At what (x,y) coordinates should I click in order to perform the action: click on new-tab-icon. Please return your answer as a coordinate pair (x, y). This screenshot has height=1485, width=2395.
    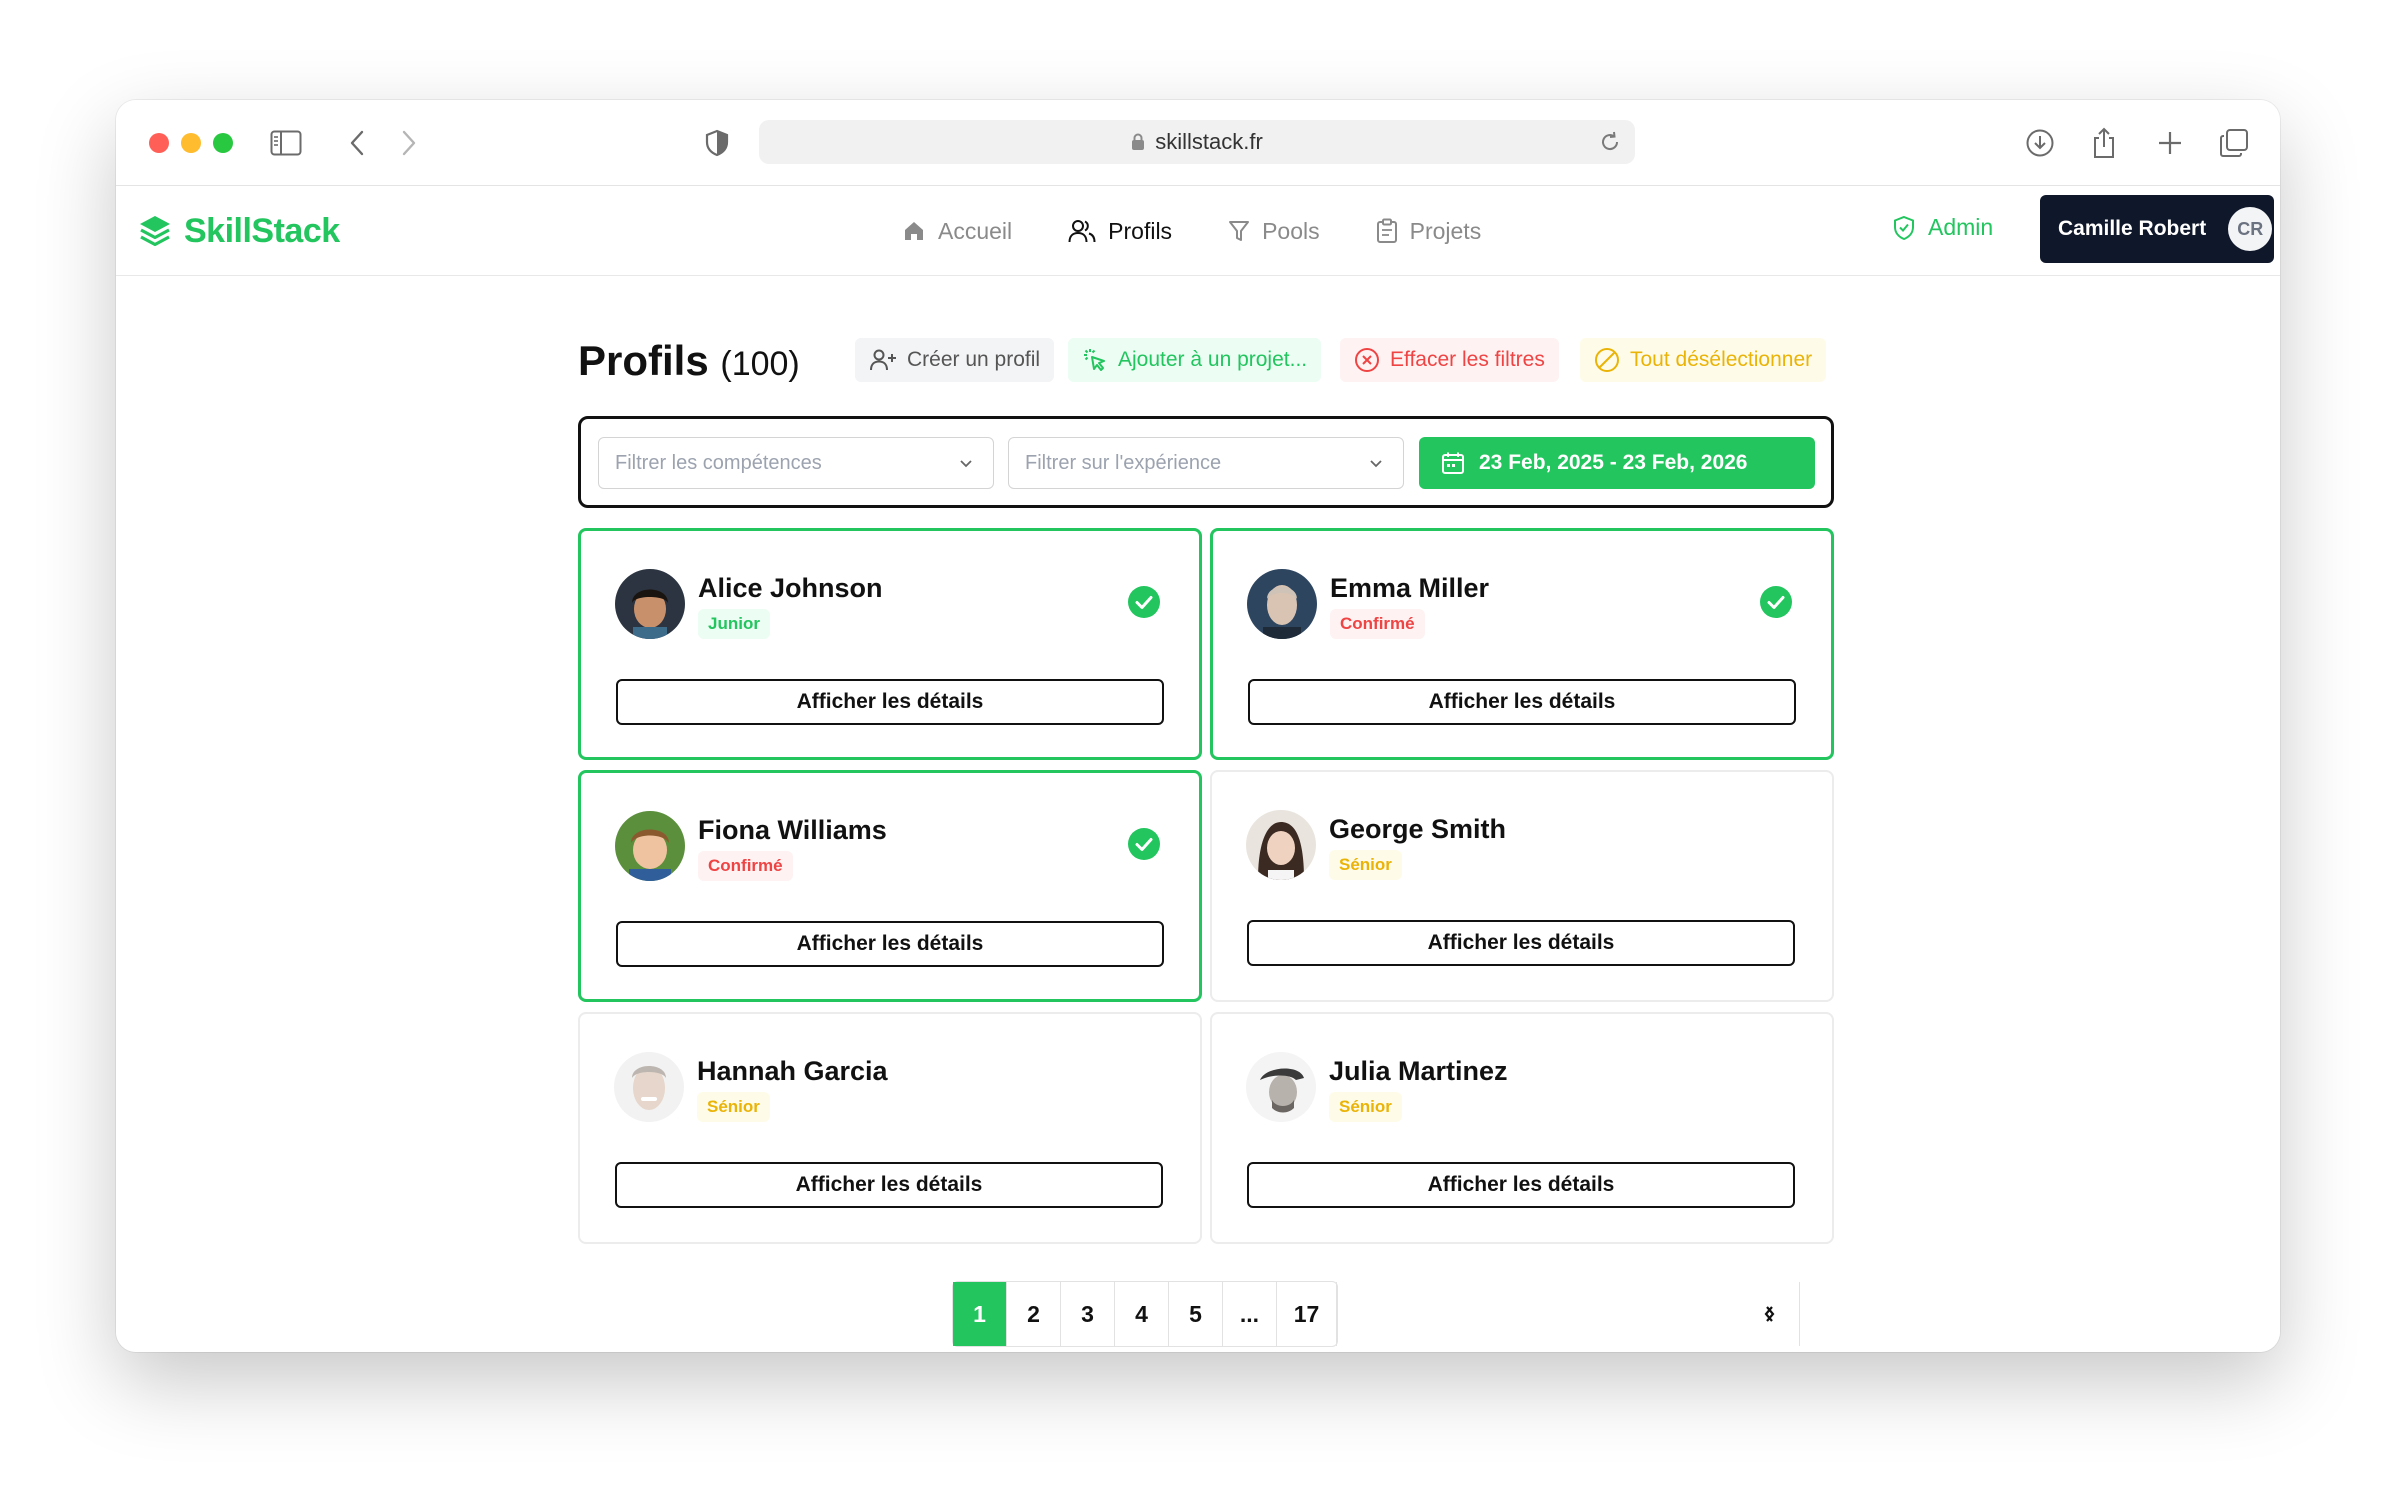
    Looking at the image, I should click on (2170, 143).